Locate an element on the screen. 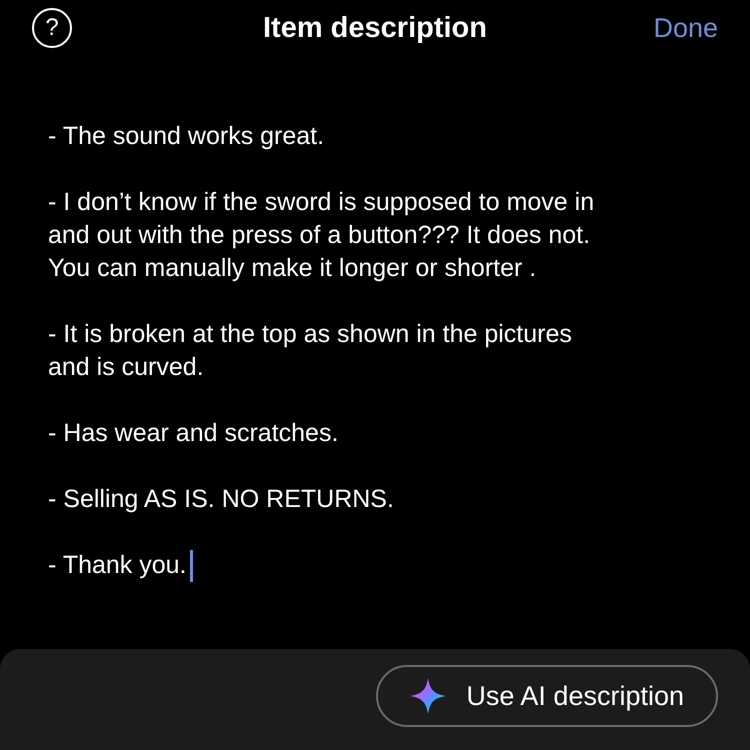 The width and height of the screenshot is (750, 750). help-button: ? is located at coordinates (52, 28).